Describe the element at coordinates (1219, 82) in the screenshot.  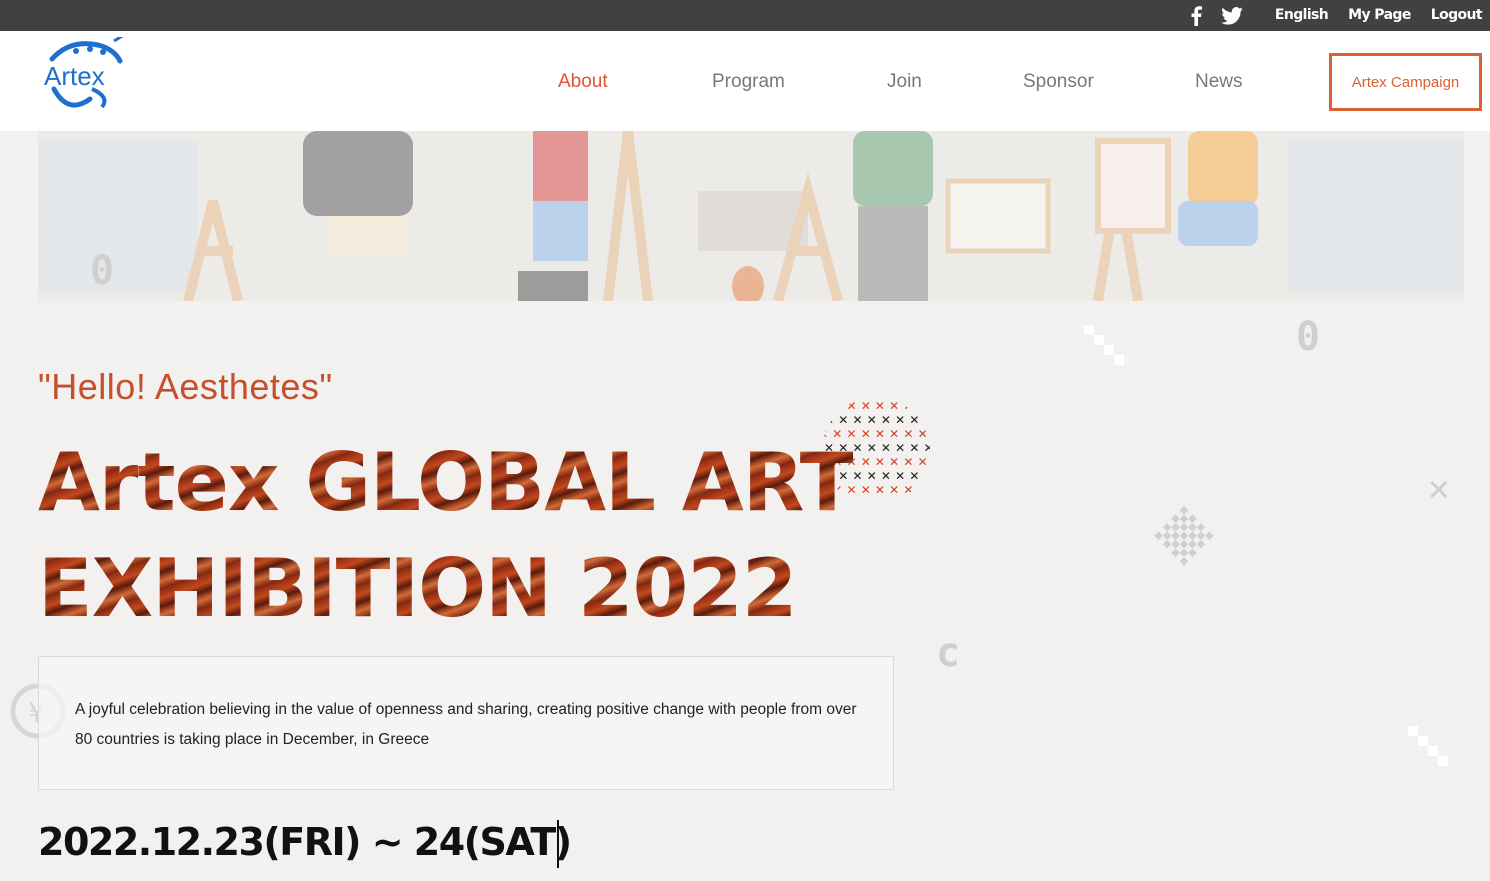
I see `nav-news: News` at that location.